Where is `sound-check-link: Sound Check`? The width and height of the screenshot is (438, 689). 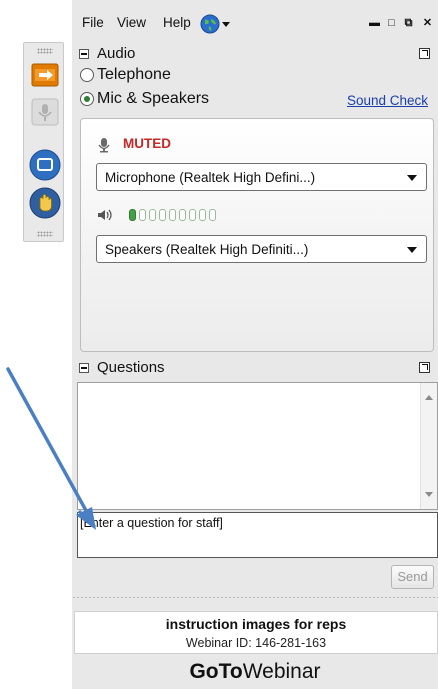 sound-check-link: Sound Check is located at coordinates (387, 100).